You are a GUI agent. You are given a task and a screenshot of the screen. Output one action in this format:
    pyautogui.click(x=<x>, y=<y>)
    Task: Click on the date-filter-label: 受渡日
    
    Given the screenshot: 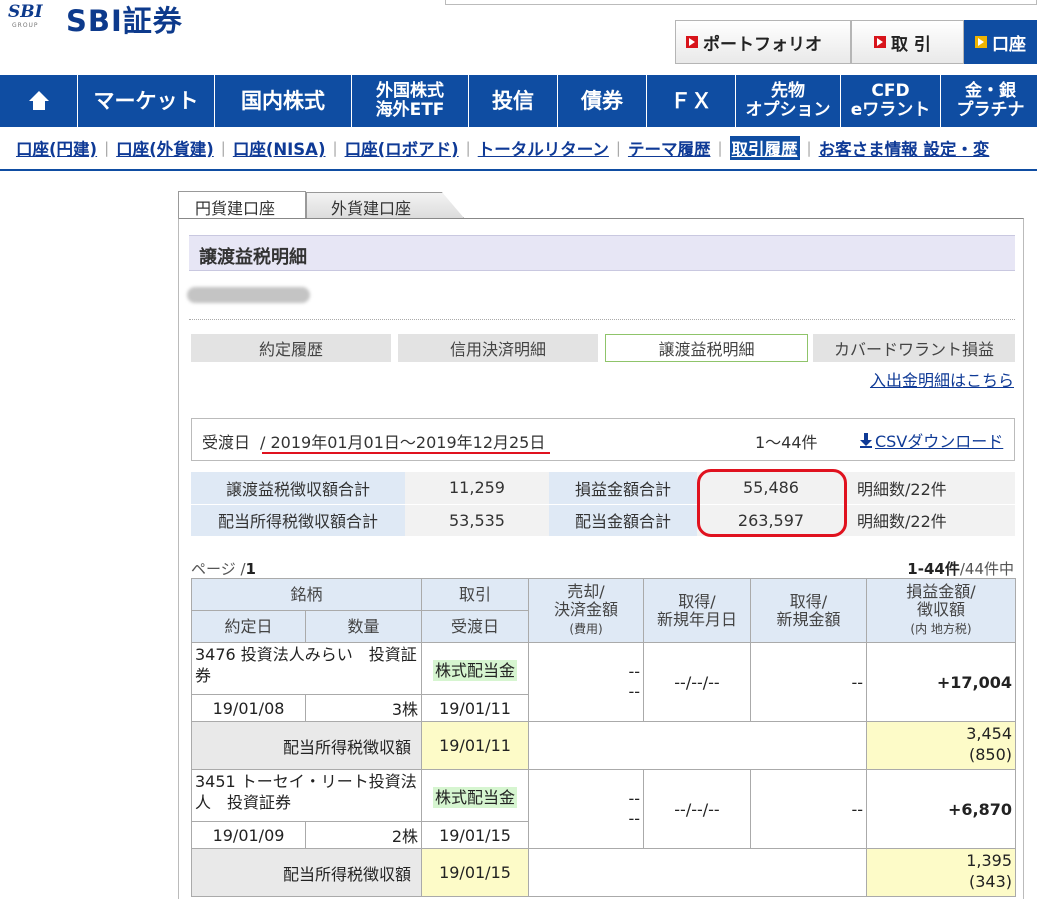 What is the action you would take?
    pyautogui.click(x=226, y=442)
    